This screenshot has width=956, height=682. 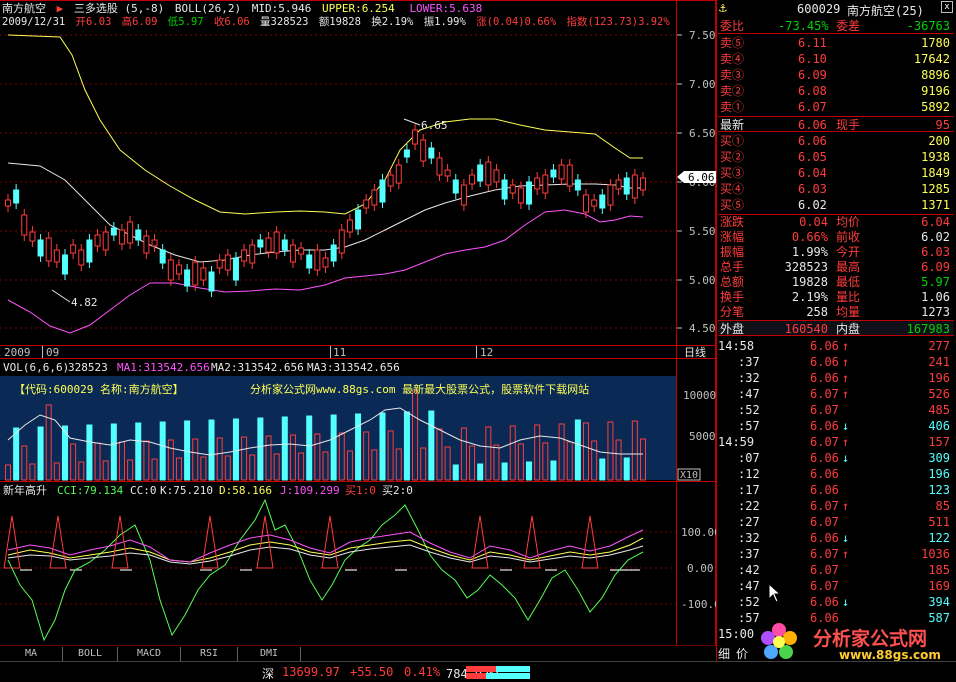 What do you see at coordinates (149, 654) in the screenshot?
I see `tab-macd: MACD` at bounding box center [149, 654].